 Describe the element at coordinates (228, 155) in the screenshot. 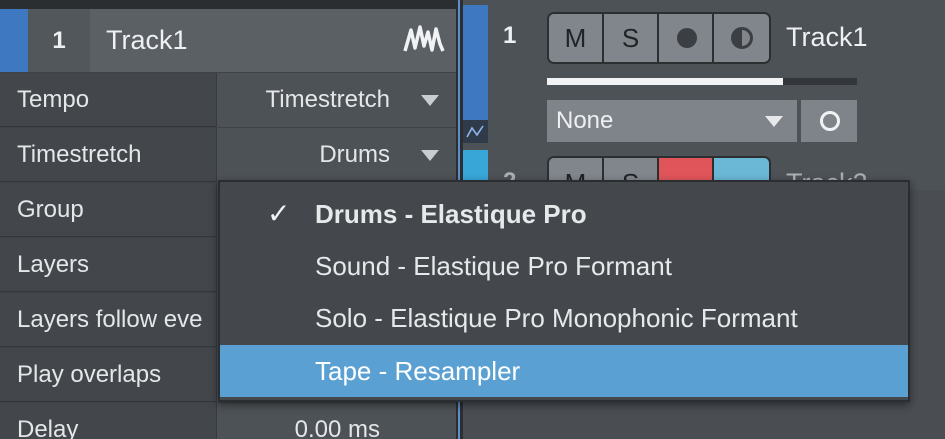

I see `inspector-row-timestretch: Timestretch Drums` at that location.